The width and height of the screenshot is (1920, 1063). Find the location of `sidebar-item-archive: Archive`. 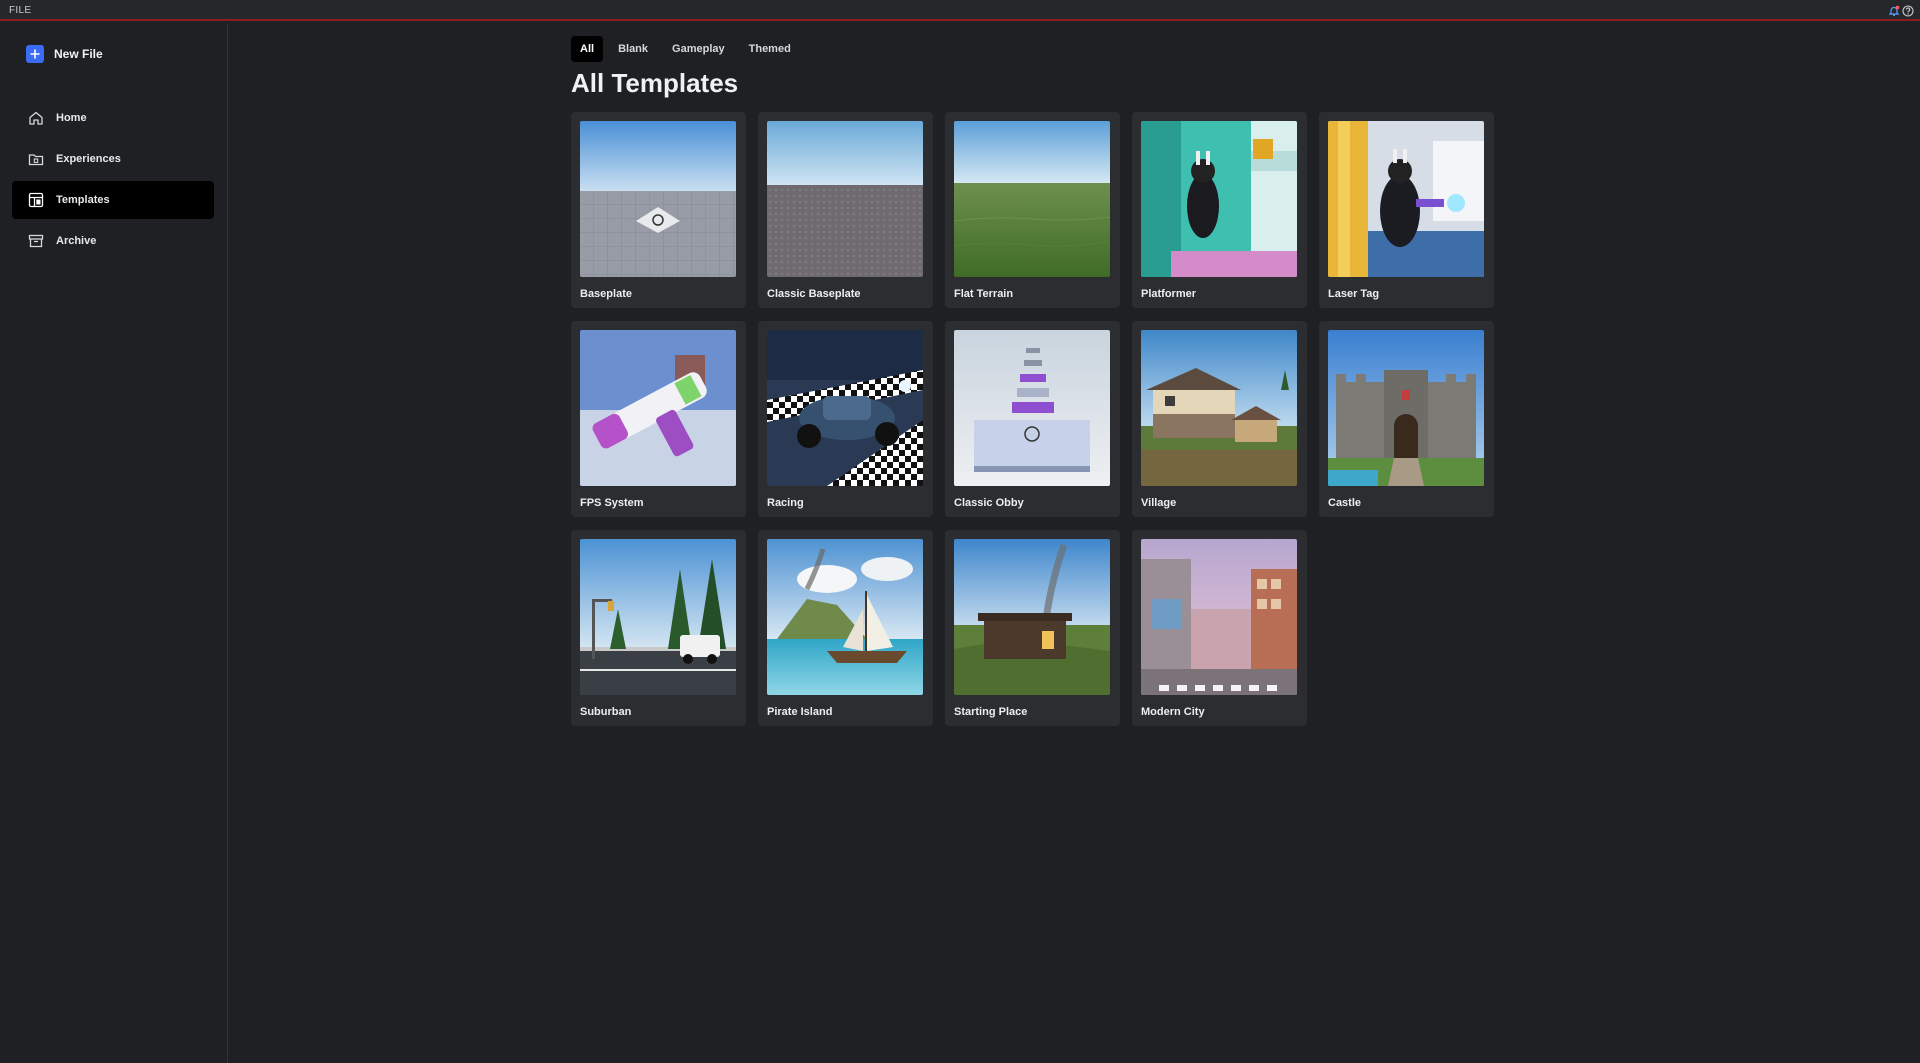

sidebar-item-archive: Archive is located at coordinates (113, 241).